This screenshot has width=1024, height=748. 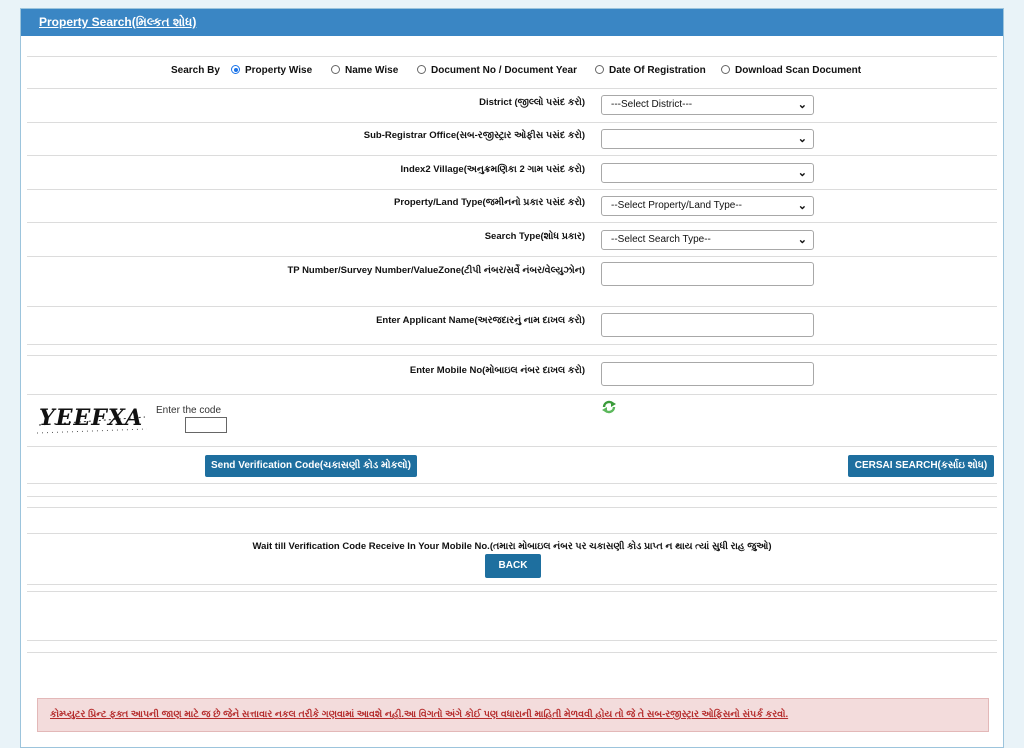 What do you see at coordinates (707, 325) in the screenshot?
I see `applicant-name-input` at bounding box center [707, 325].